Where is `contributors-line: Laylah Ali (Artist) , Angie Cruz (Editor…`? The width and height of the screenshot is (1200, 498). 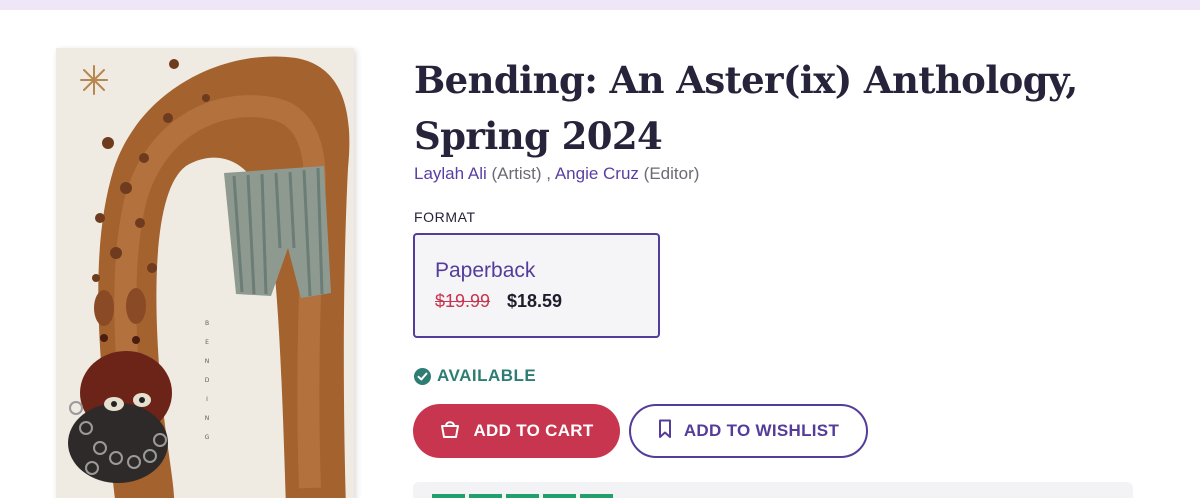
contributors-line: Laylah Ali (Artist) , Angie Cruz (Editor… is located at coordinates (556, 174).